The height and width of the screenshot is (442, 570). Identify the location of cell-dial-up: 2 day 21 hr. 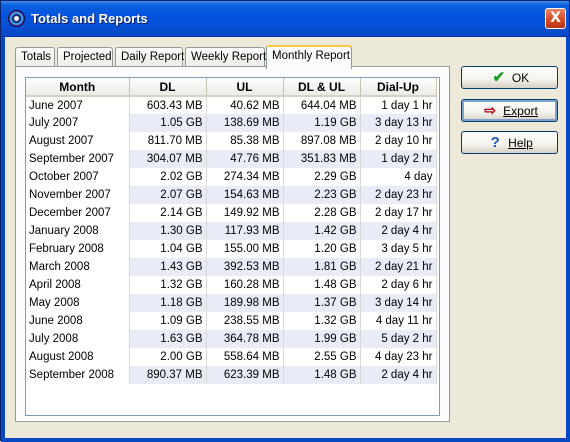
(398, 267).